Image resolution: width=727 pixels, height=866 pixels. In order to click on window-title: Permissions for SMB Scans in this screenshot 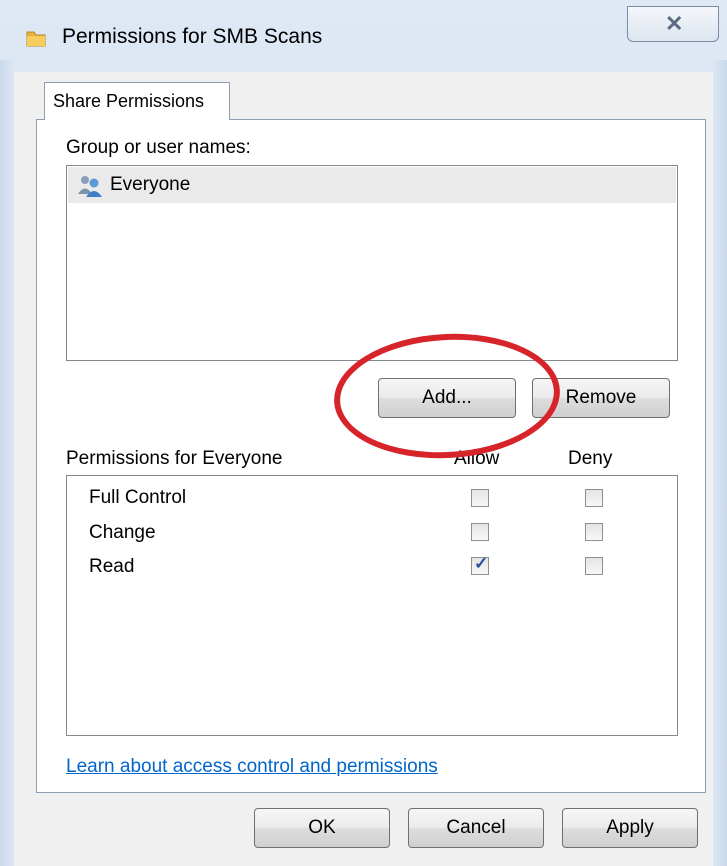, I will do `click(192, 36)`.